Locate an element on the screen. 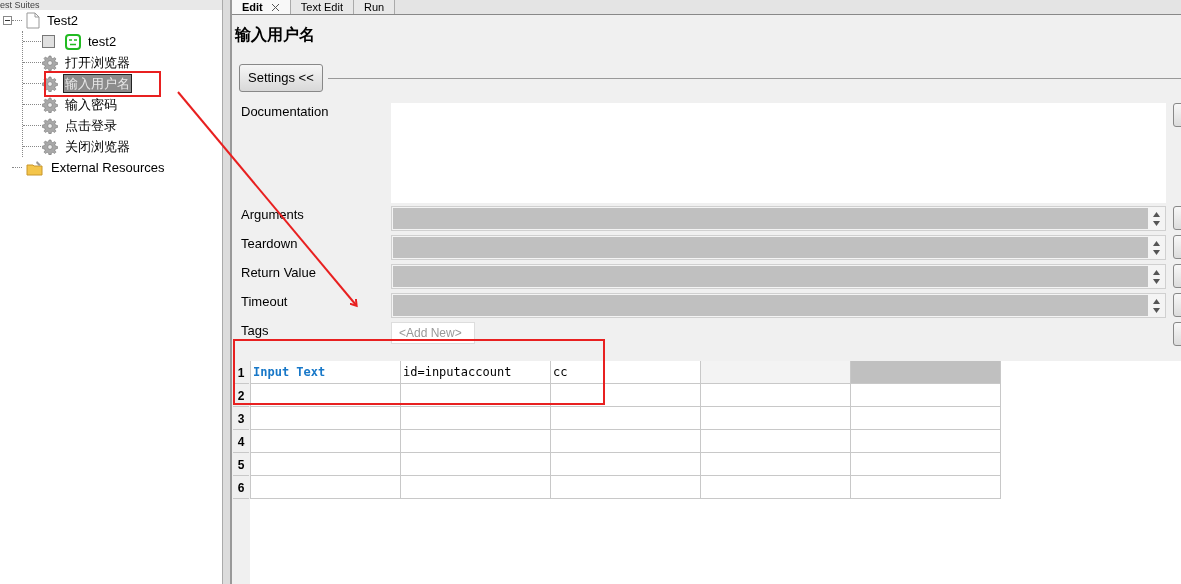 The image size is (1181, 584). field-label: Tags is located at coordinates (255, 330).